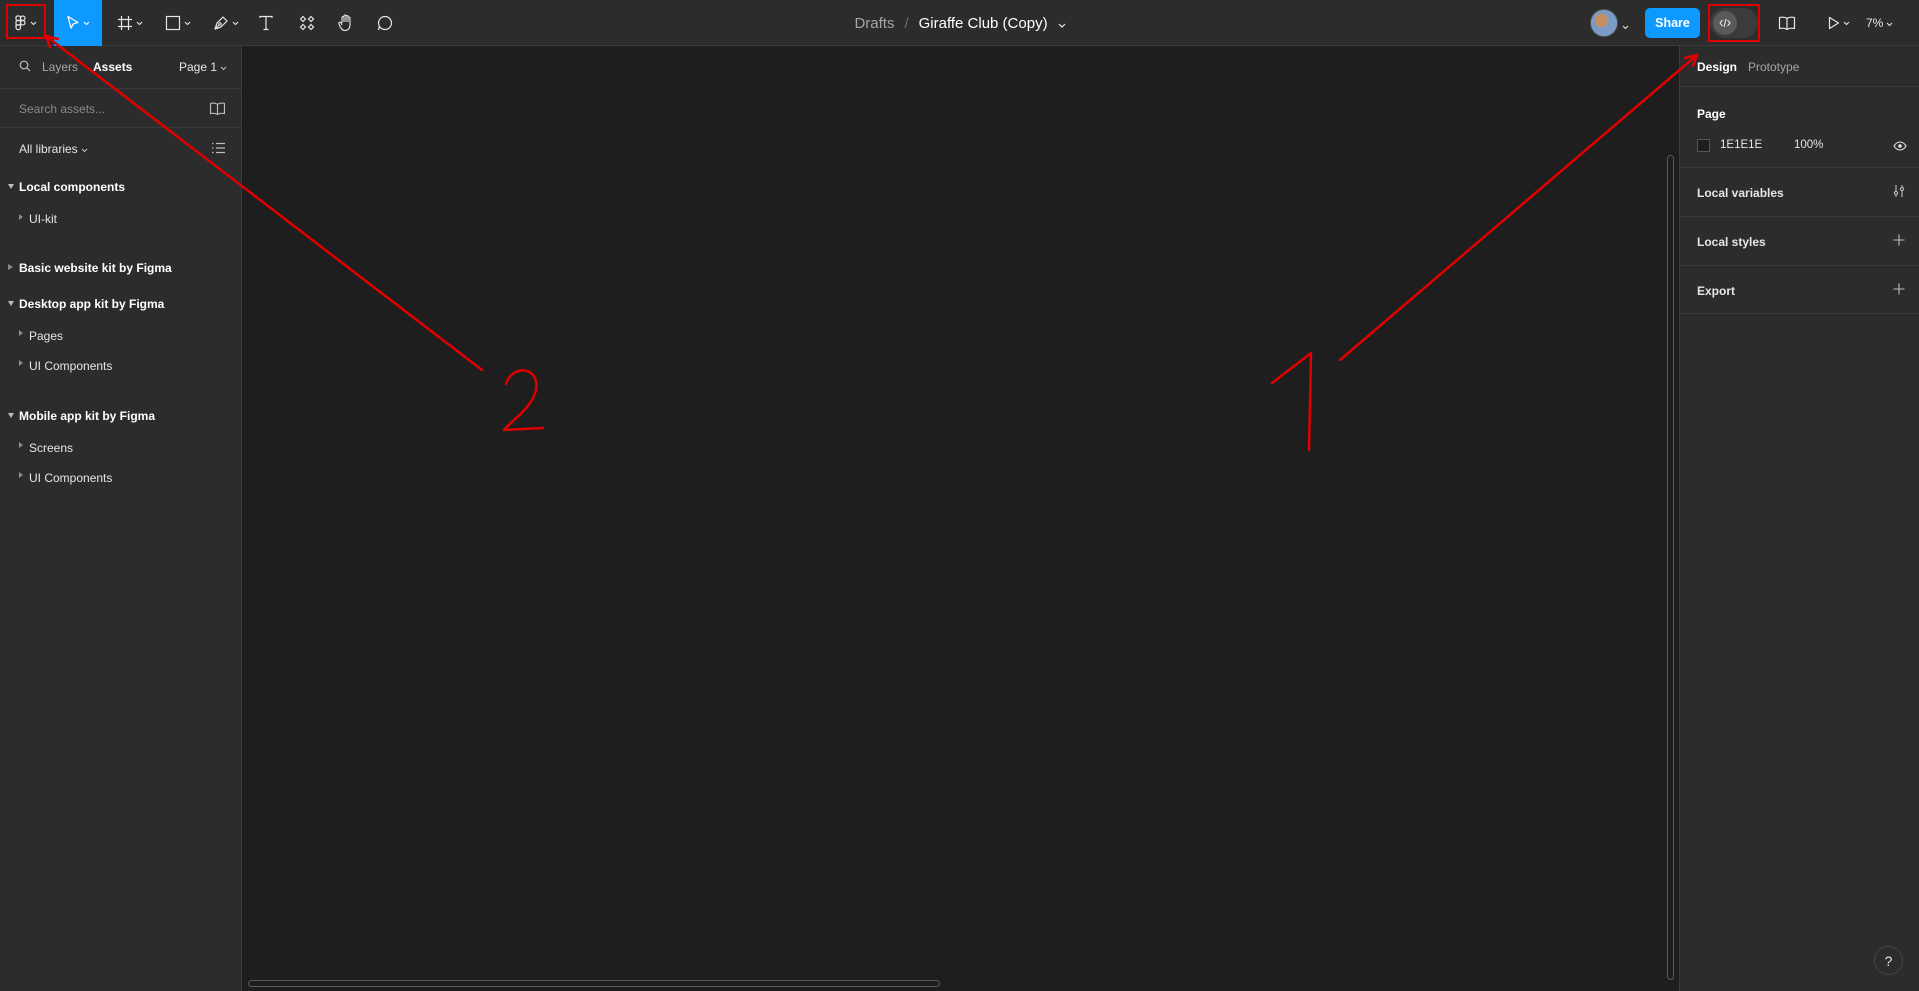 The width and height of the screenshot is (1919, 991). I want to click on zoom-control: 7%, so click(1879, 23).